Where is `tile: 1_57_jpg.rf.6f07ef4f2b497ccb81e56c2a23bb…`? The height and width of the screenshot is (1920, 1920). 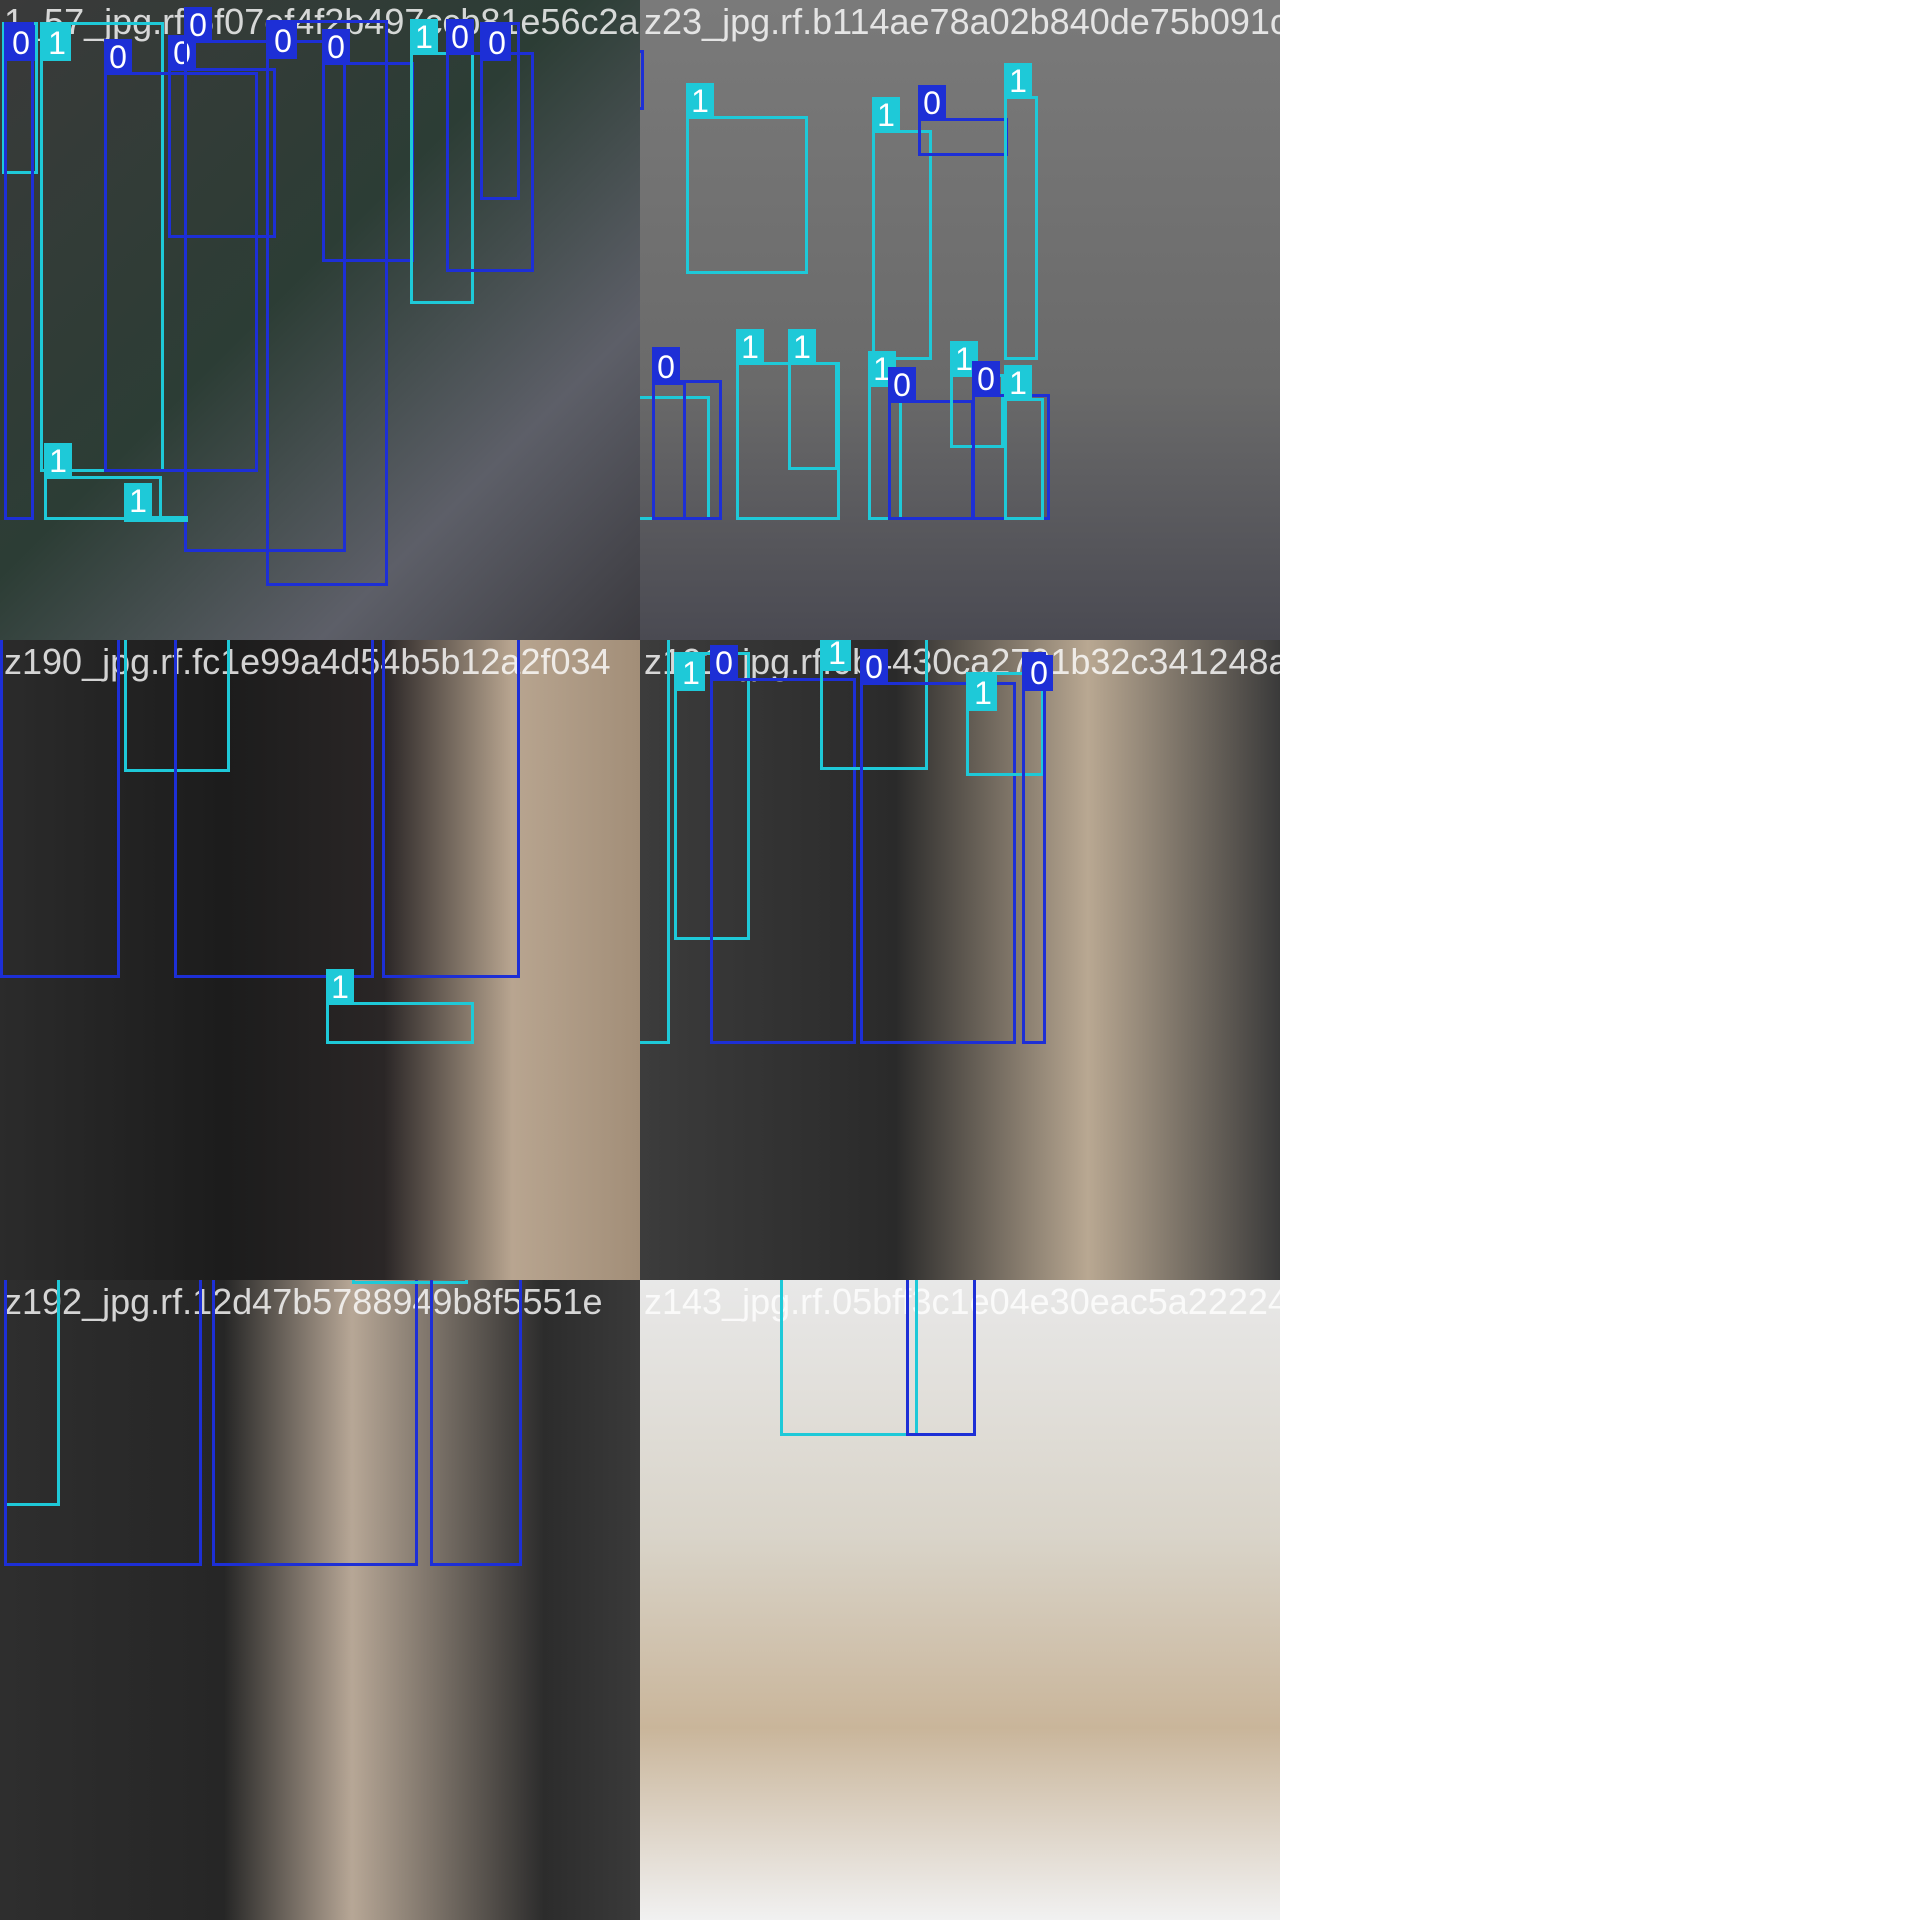
tile: 1_57_jpg.rf.6f07ef4f2b497ccb81e56c2a23bb… is located at coordinates (320, 320).